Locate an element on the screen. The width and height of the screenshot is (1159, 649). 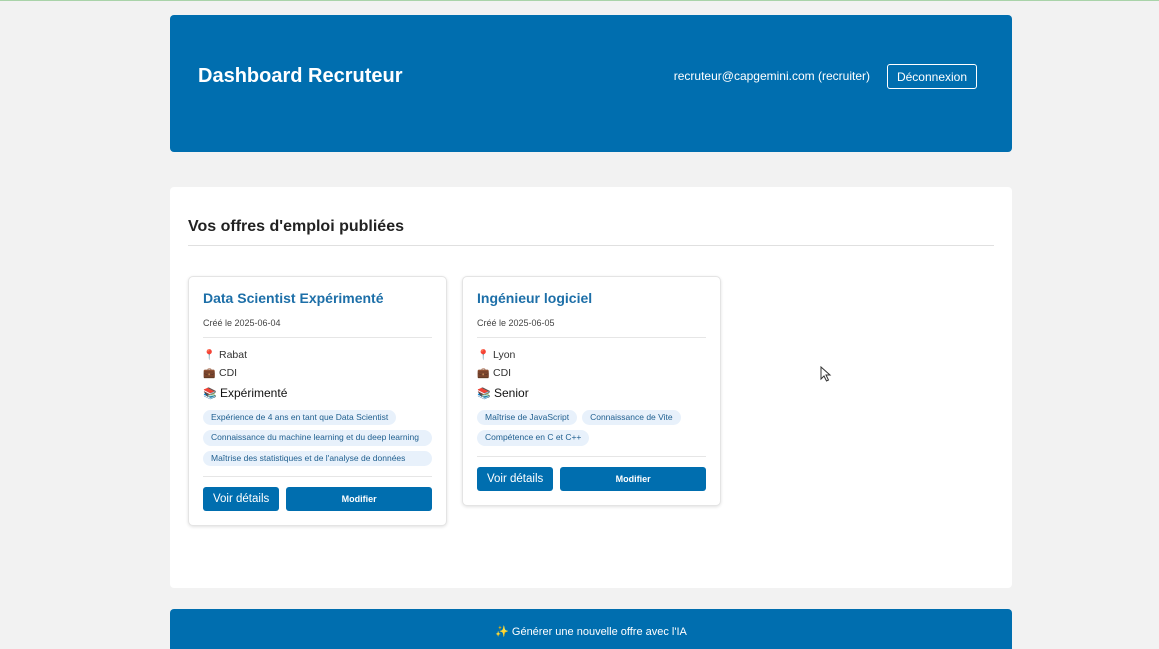
offer-title: Data Scientist Expérimenté is located at coordinates (317, 298).